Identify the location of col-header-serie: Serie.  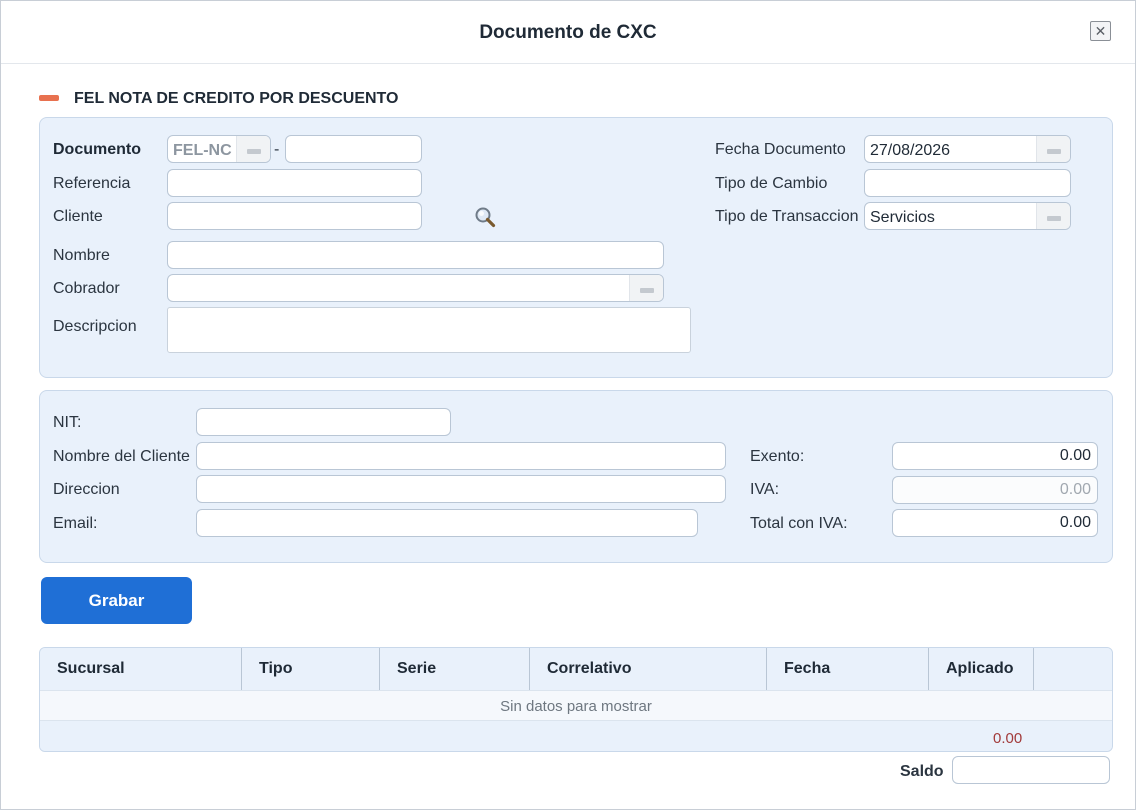
(455, 669).